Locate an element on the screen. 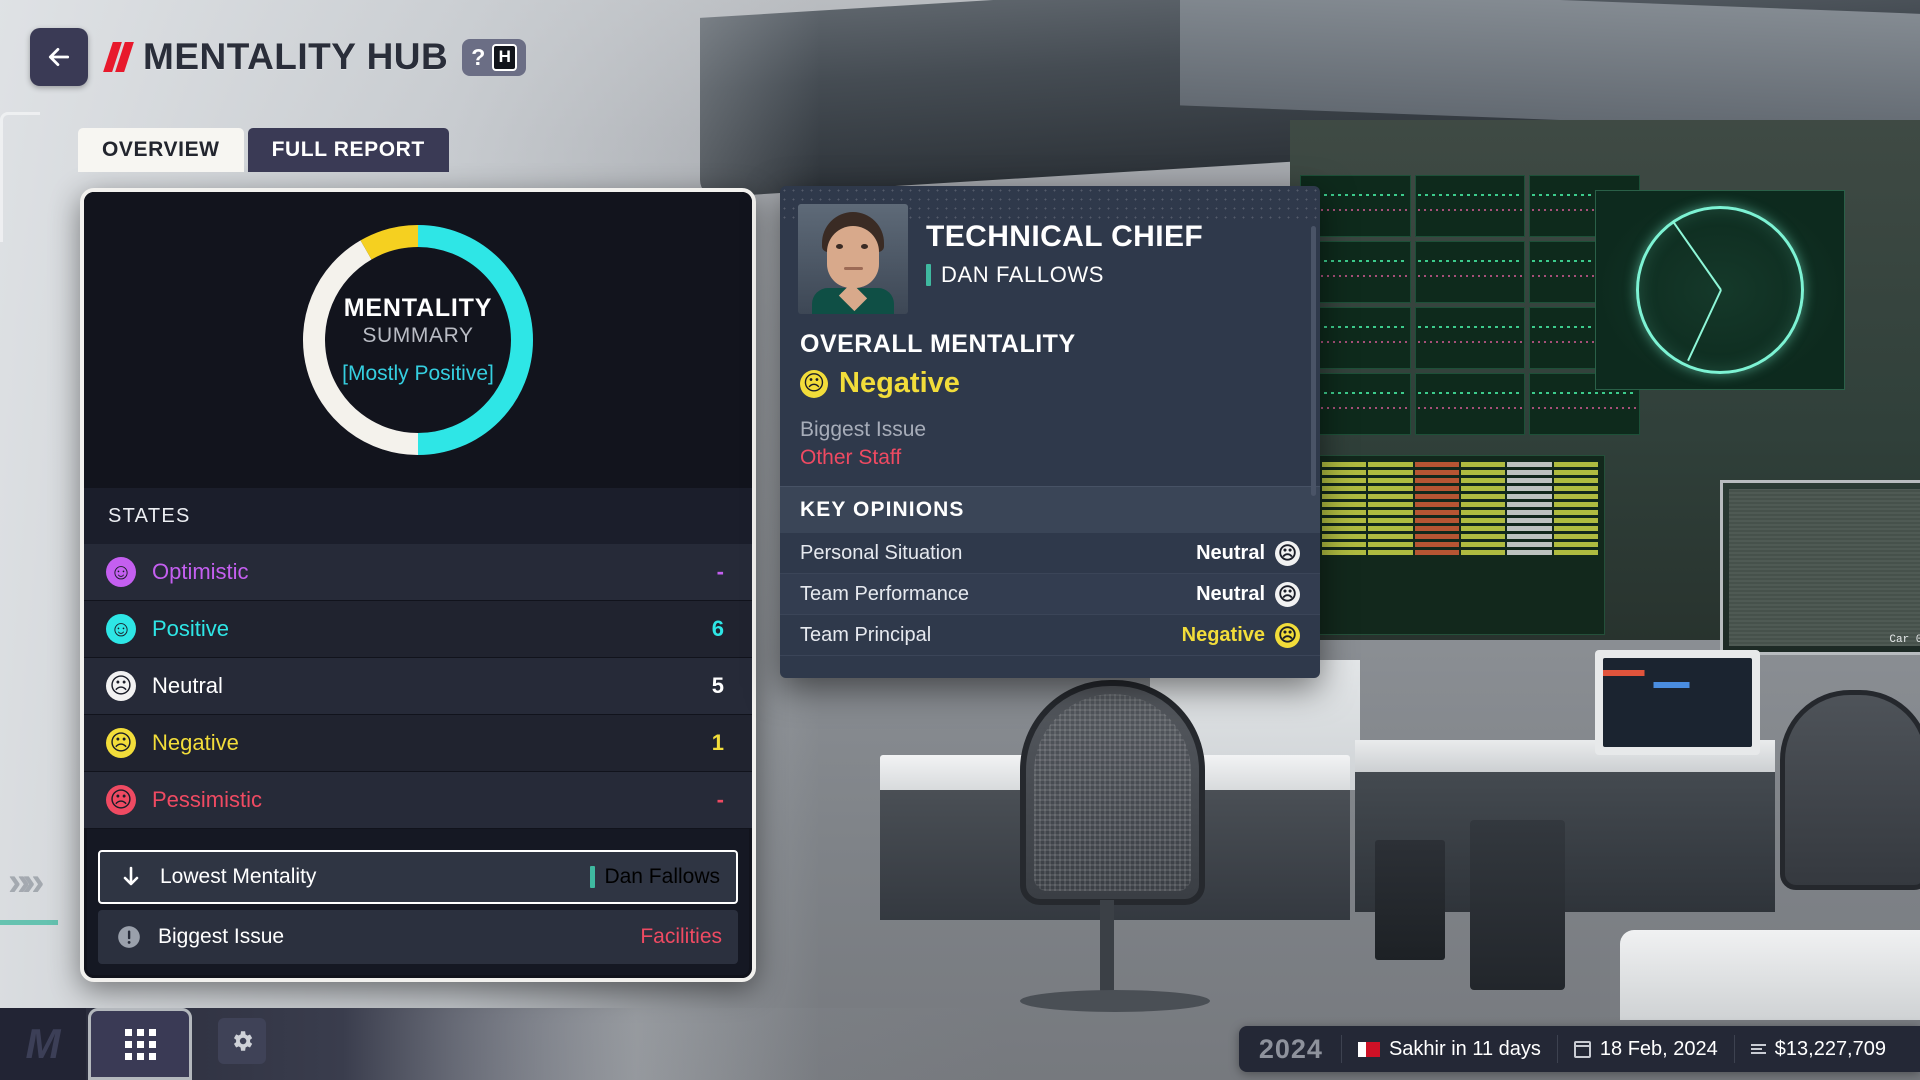 The width and height of the screenshot is (1920, 1080). money-icon is located at coordinates (1758, 1049).